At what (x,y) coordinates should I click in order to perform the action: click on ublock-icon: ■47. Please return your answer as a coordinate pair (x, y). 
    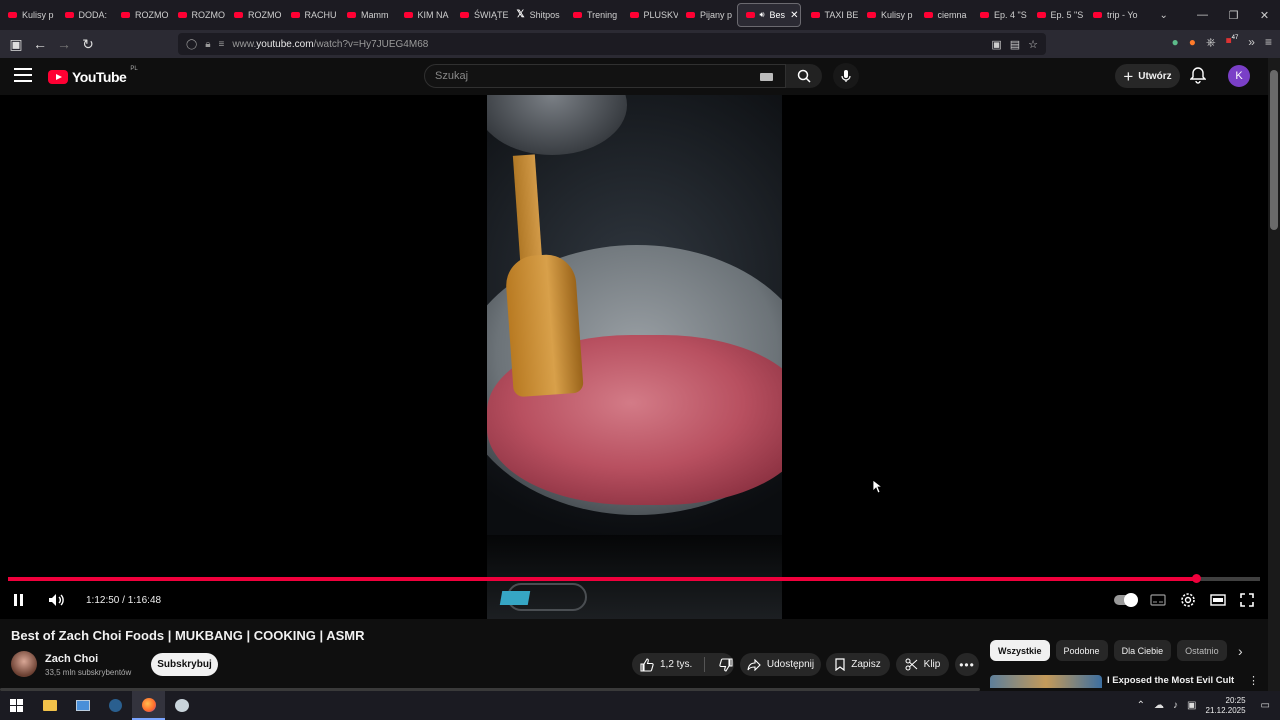
    Looking at the image, I should click on (1232, 42).